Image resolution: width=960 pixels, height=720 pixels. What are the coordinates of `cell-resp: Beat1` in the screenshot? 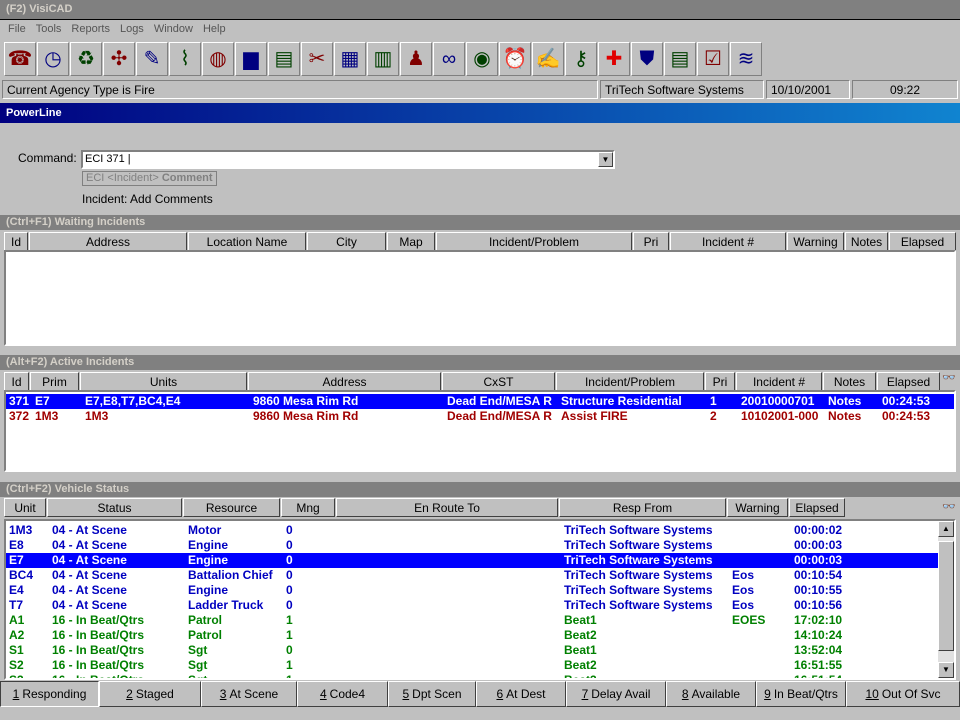 It's located at (580, 650).